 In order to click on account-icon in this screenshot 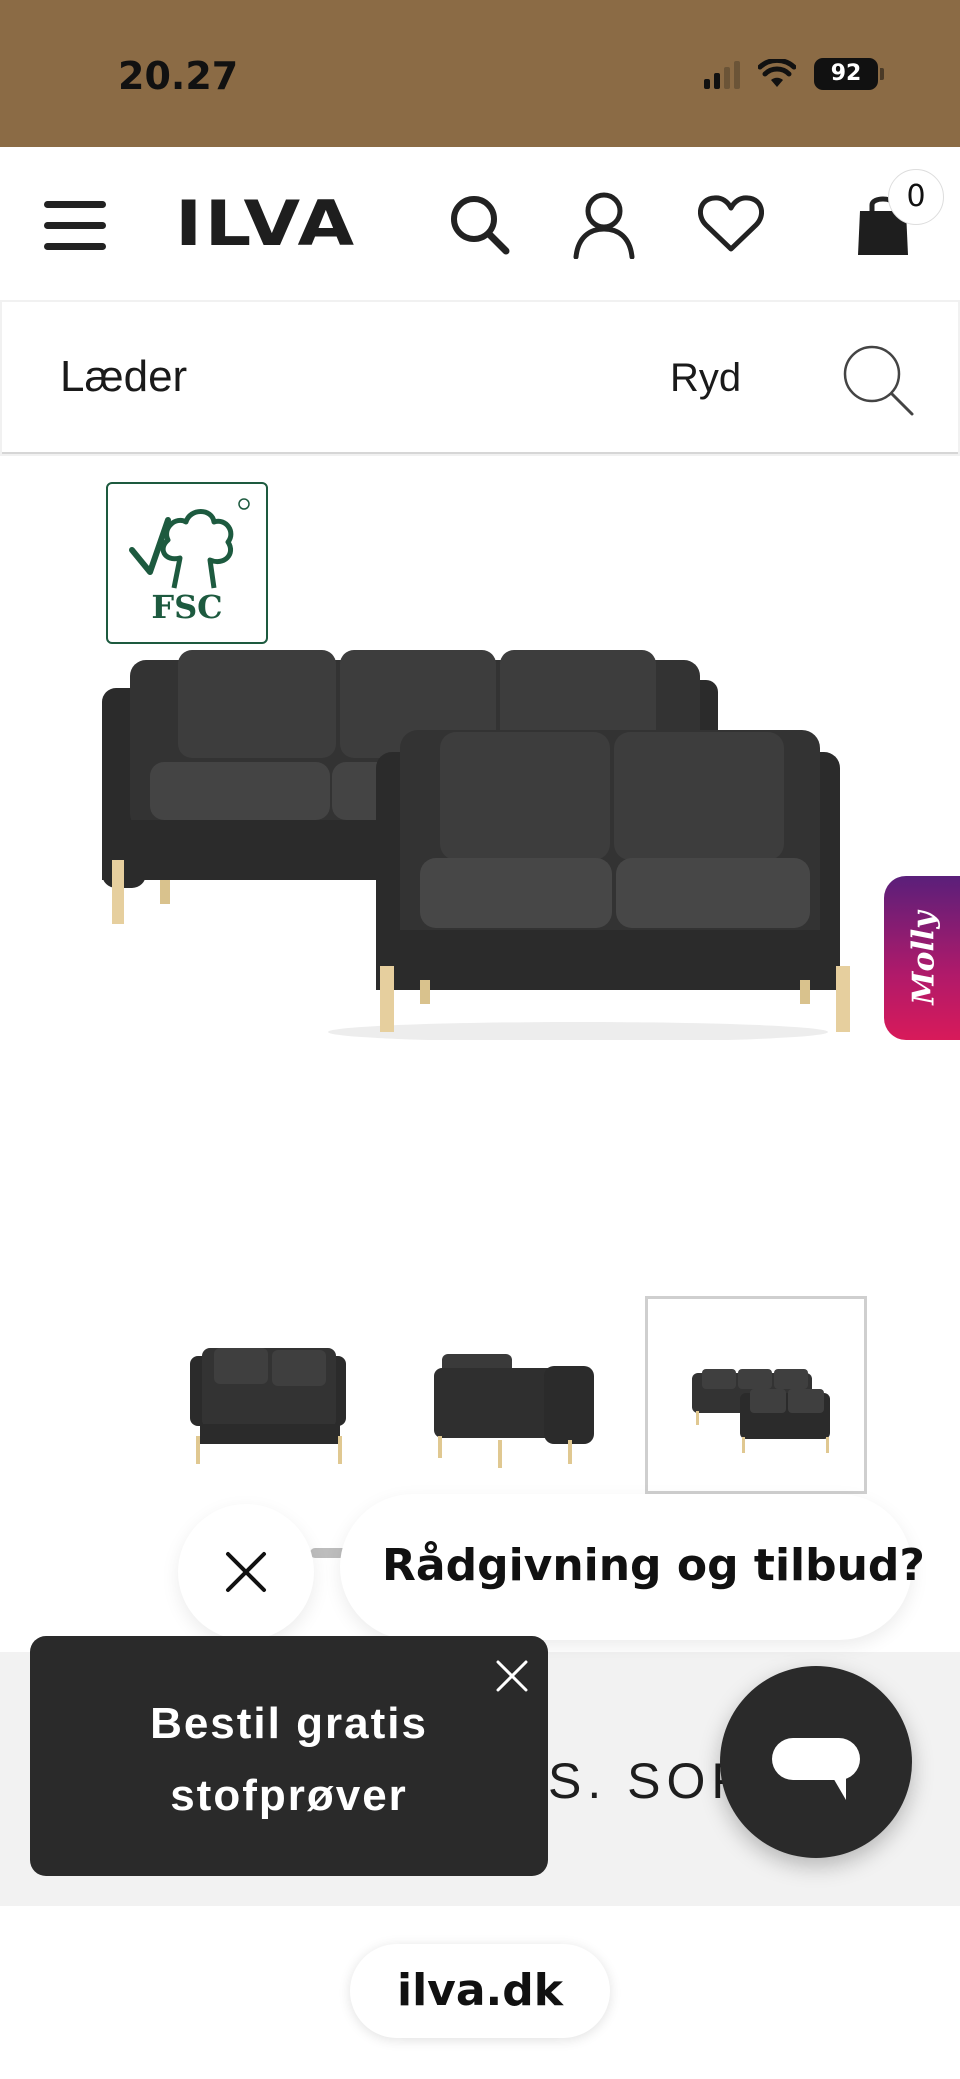, I will do `click(604, 225)`.